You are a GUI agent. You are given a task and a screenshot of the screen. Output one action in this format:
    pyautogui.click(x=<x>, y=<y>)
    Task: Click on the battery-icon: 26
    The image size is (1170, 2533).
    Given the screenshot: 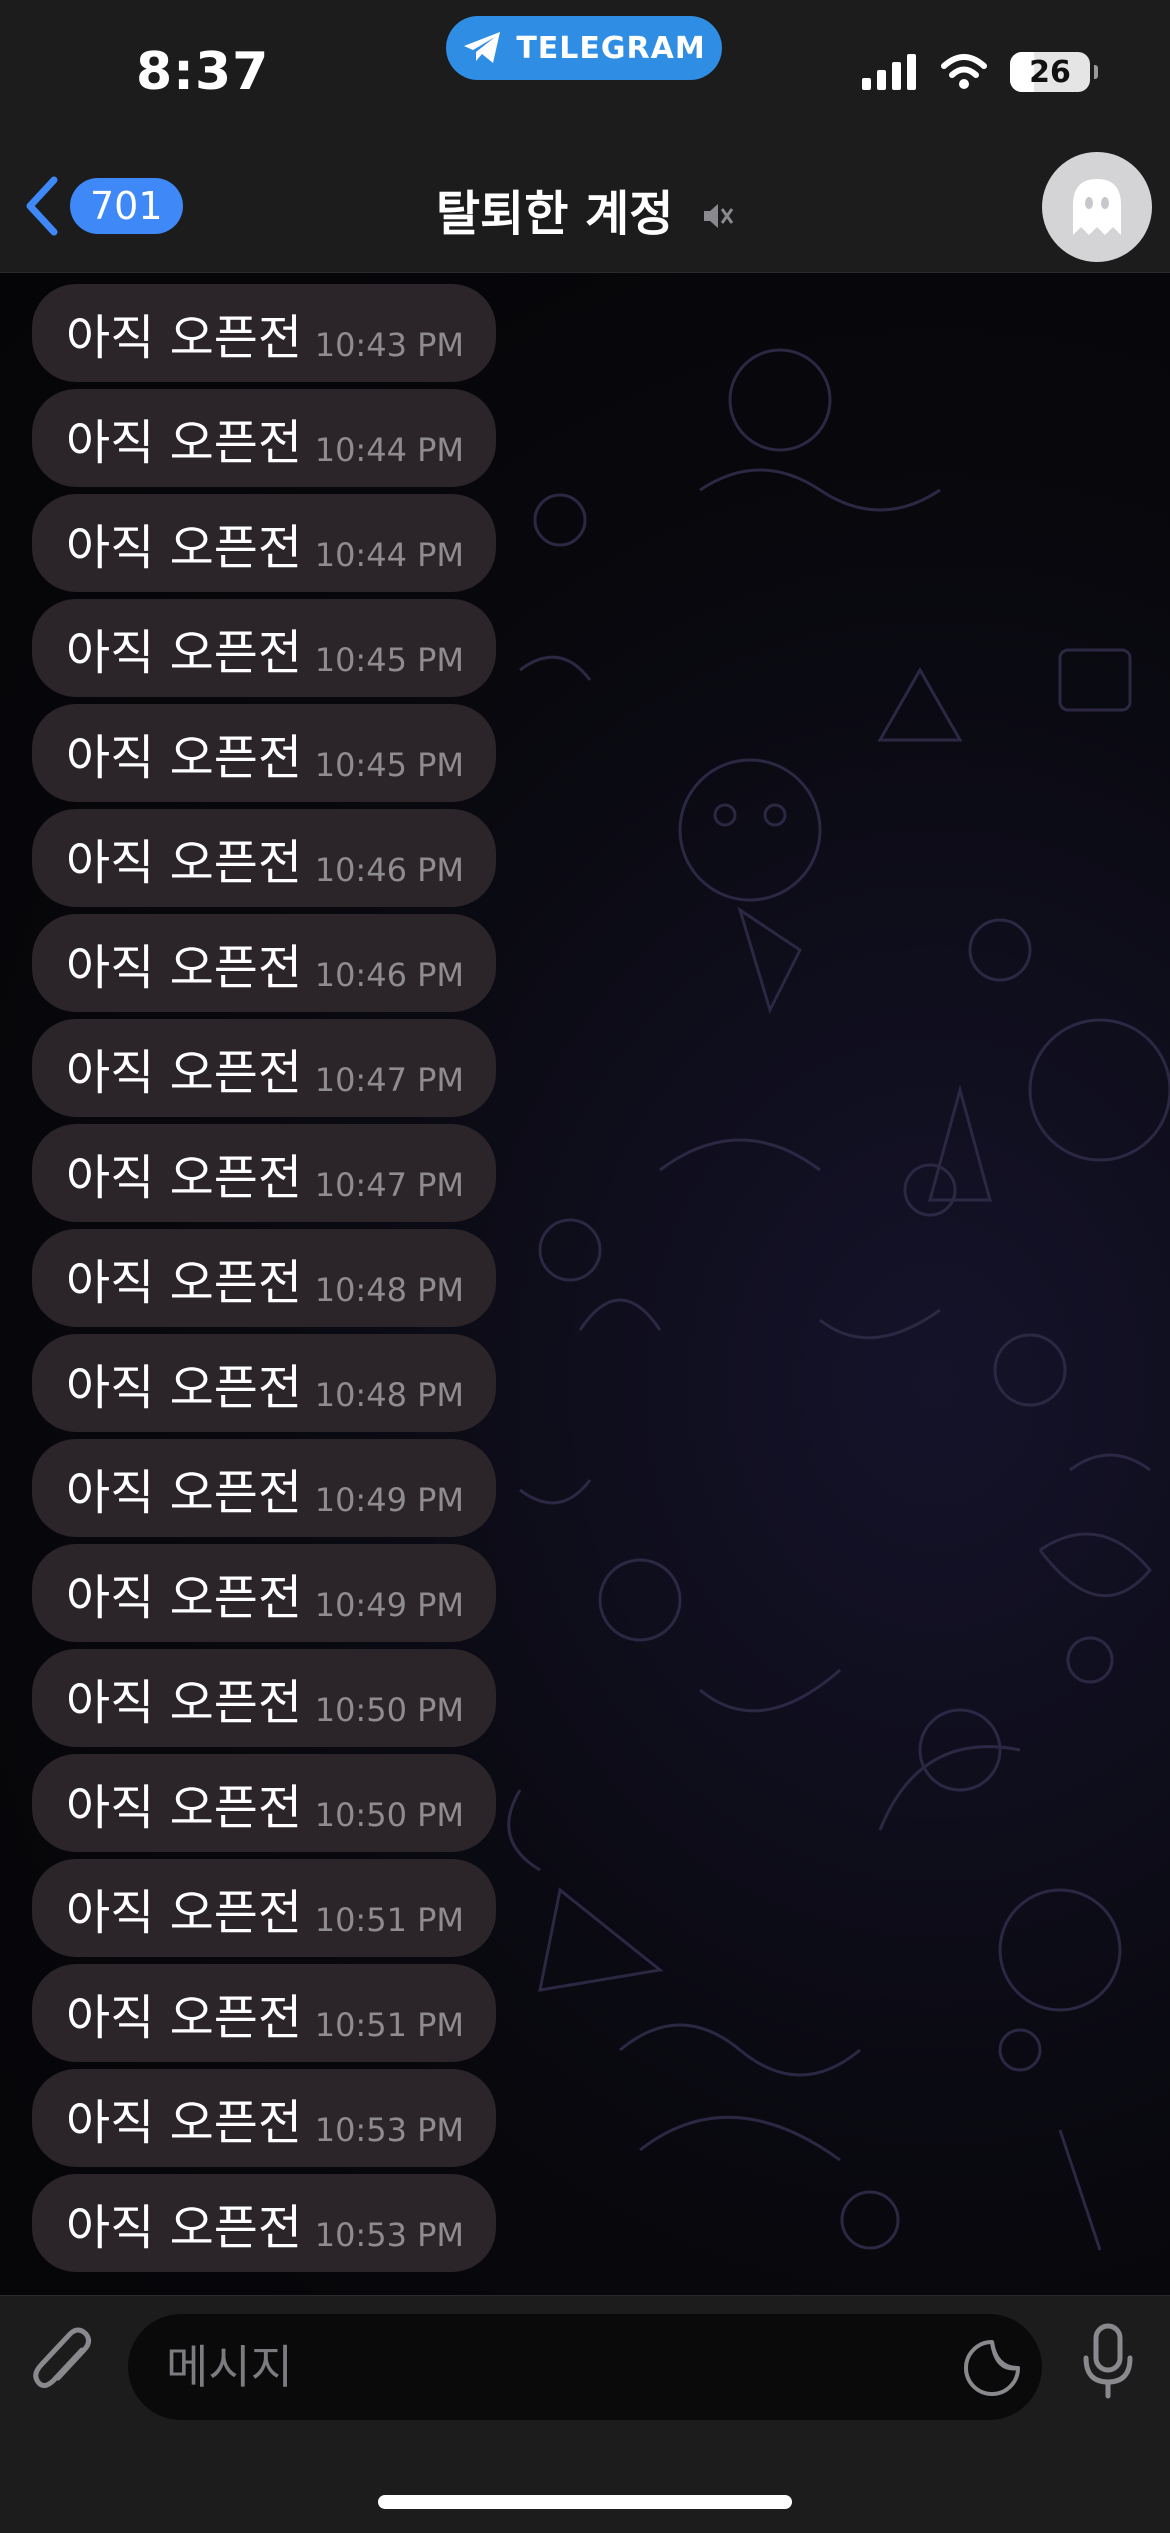 What is the action you would take?
    pyautogui.click(x=1054, y=72)
    